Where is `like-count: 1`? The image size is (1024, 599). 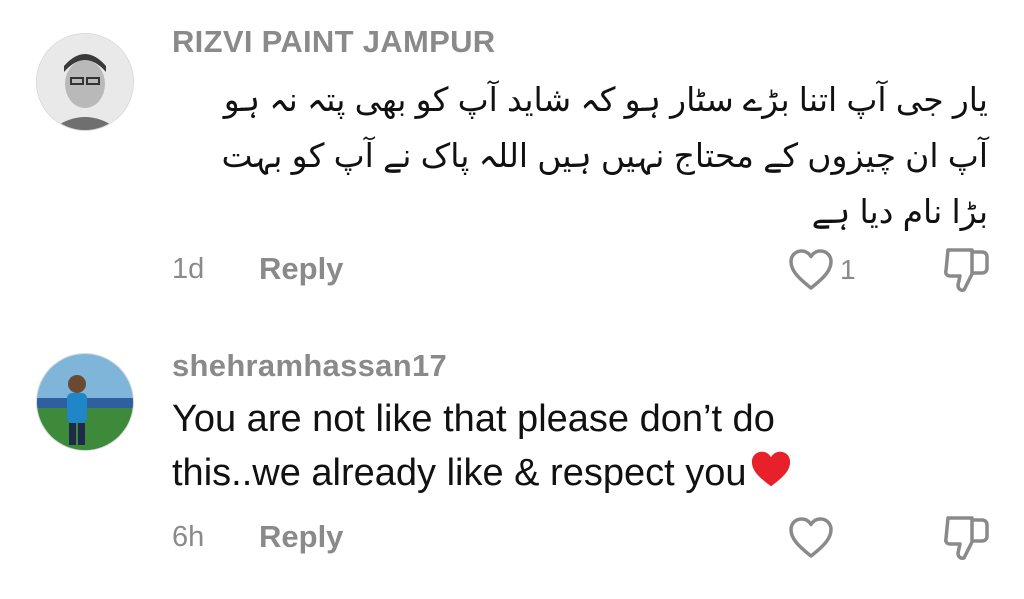
like-count: 1 is located at coordinates (848, 269).